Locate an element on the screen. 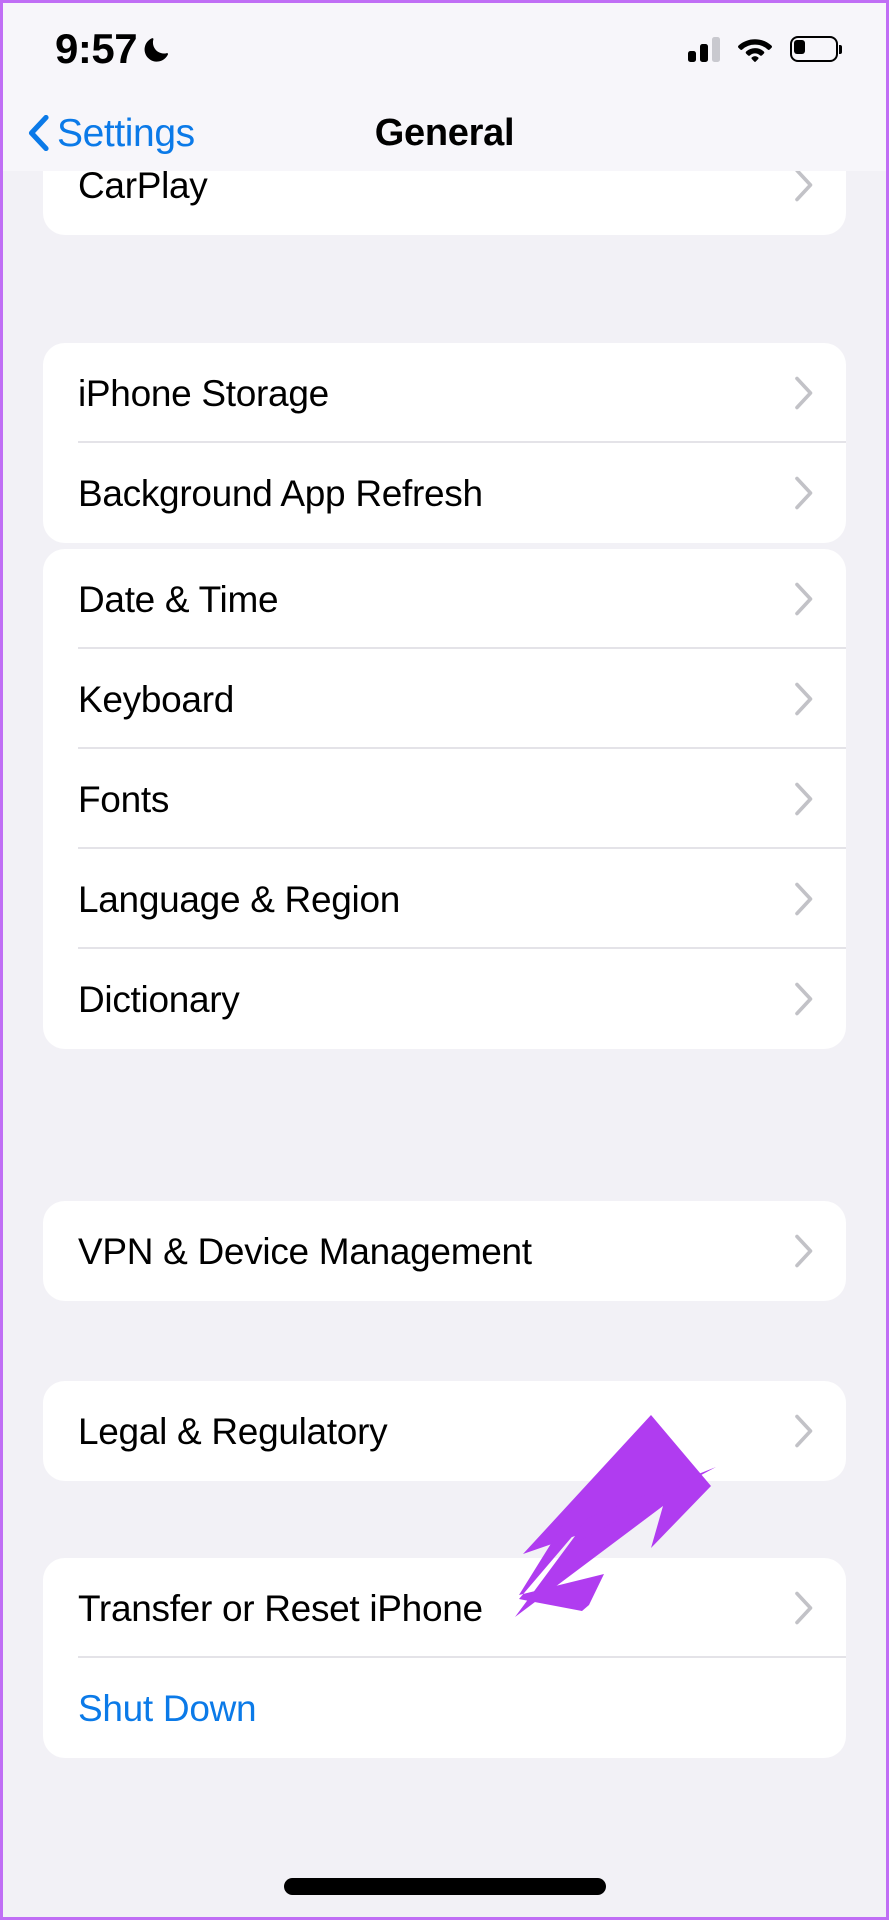 The height and width of the screenshot is (1920, 889). list-item-label: Date & Time is located at coordinates (178, 599).